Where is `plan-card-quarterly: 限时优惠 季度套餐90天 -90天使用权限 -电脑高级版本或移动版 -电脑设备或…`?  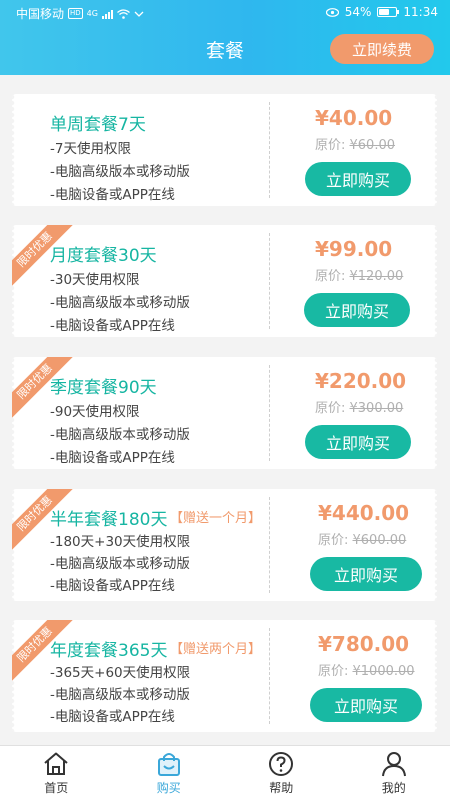 plan-card-quarterly: 限时优惠 季度套餐90天 -90天使用权限 -电脑高级版本或移动版 -电脑设备或… is located at coordinates (224, 413).